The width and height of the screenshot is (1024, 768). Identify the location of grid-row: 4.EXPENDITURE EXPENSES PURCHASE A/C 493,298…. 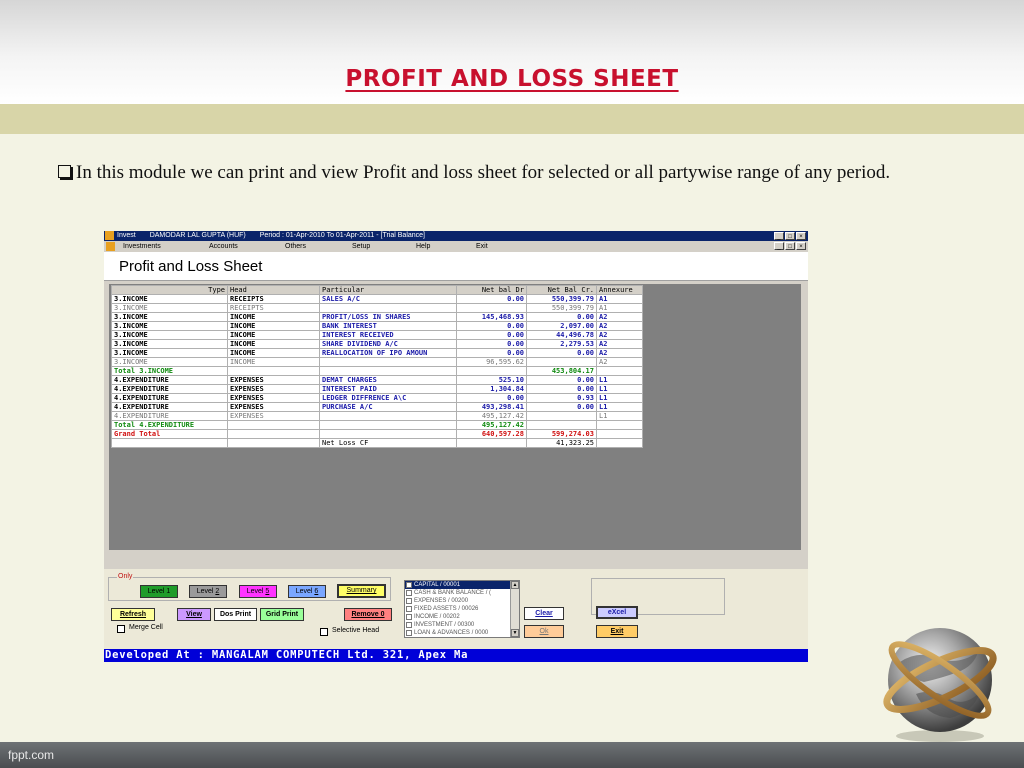
(377, 407).